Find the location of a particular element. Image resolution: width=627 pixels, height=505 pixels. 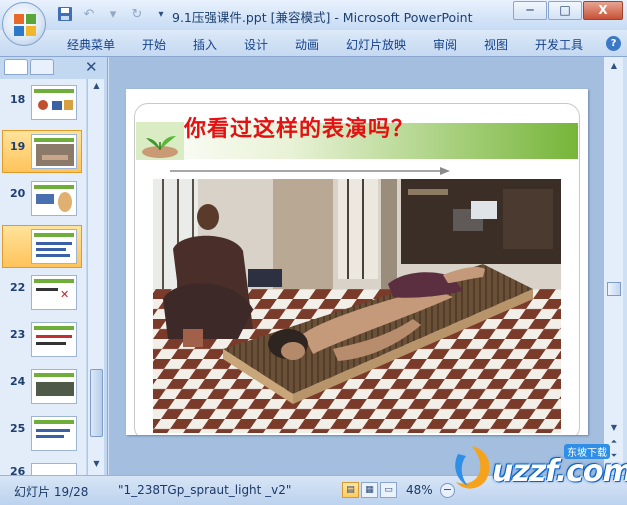

tab-design: 设计 is located at coordinates (256, 44).